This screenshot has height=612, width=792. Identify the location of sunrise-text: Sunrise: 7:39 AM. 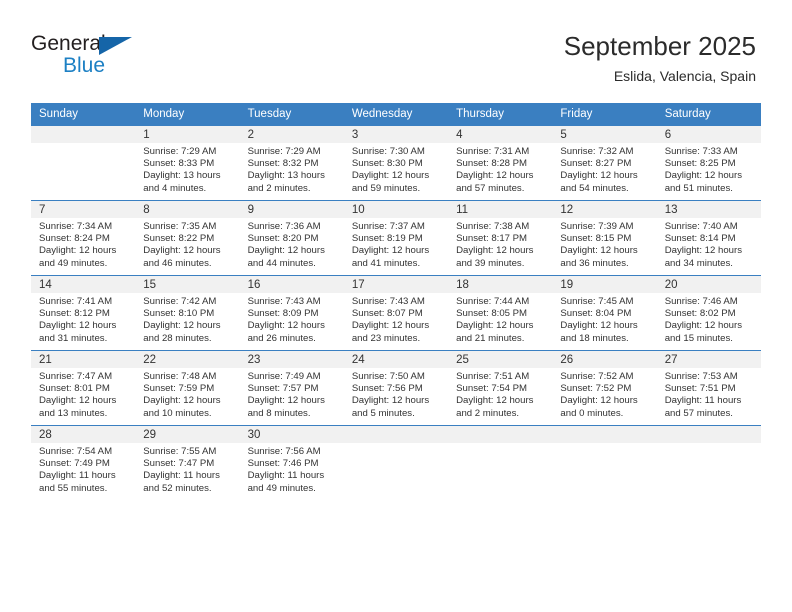
(597, 226).